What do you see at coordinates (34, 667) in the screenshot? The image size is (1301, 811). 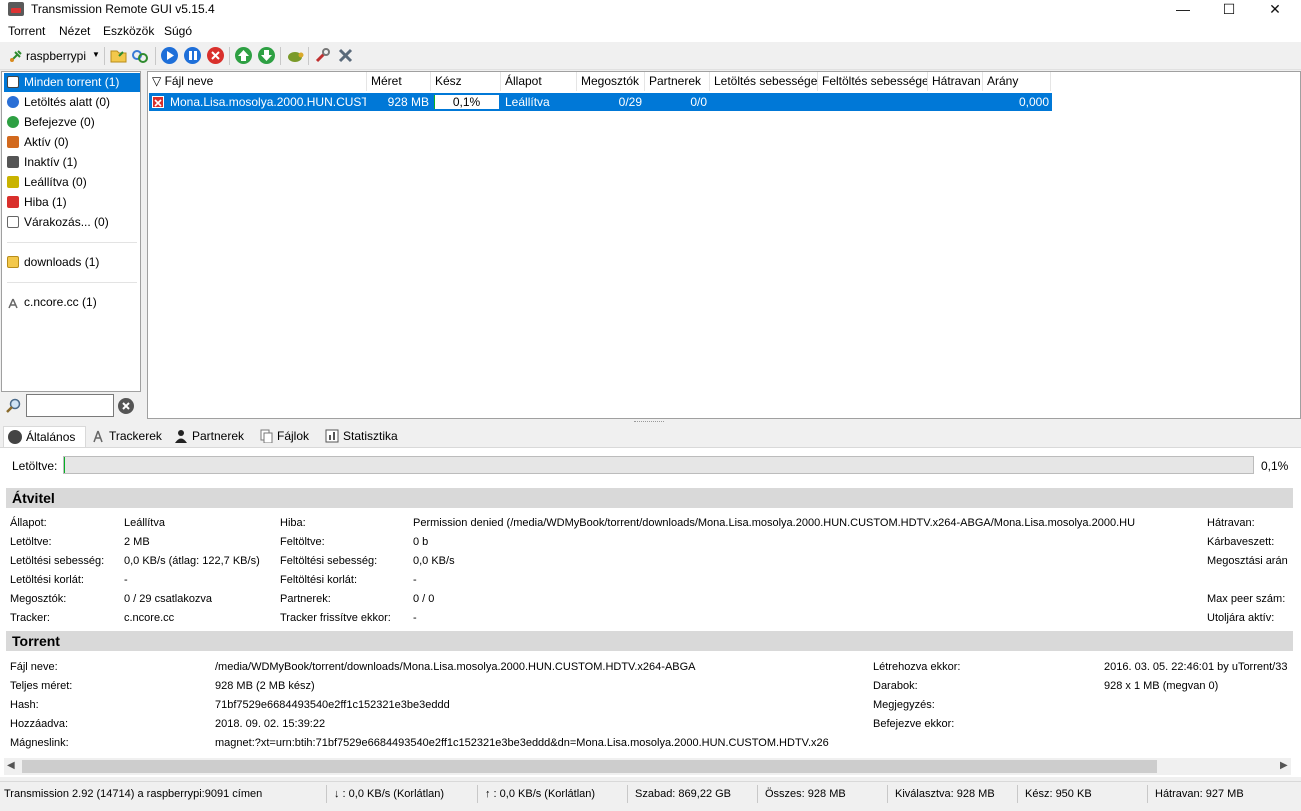 I see `detail-label: Fájl neve:` at bounding box center [34, 667].